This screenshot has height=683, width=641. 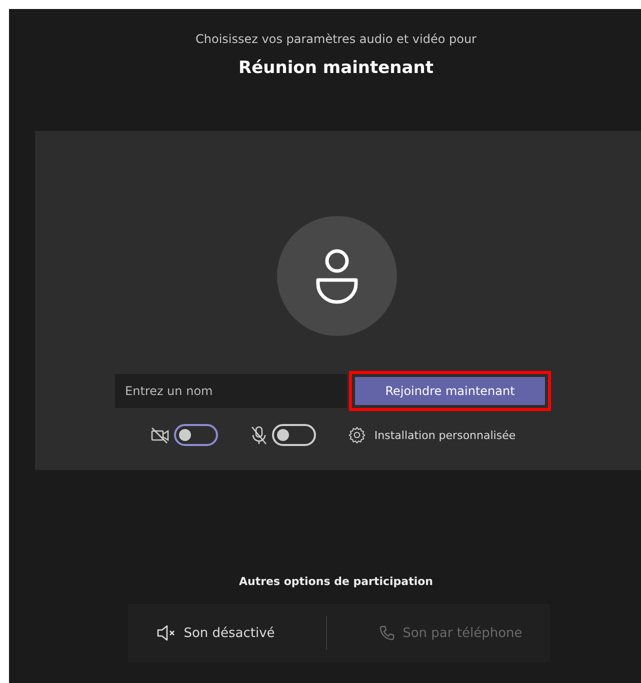 I want to click on speaker-off-icon, so click(x=166, y=633).